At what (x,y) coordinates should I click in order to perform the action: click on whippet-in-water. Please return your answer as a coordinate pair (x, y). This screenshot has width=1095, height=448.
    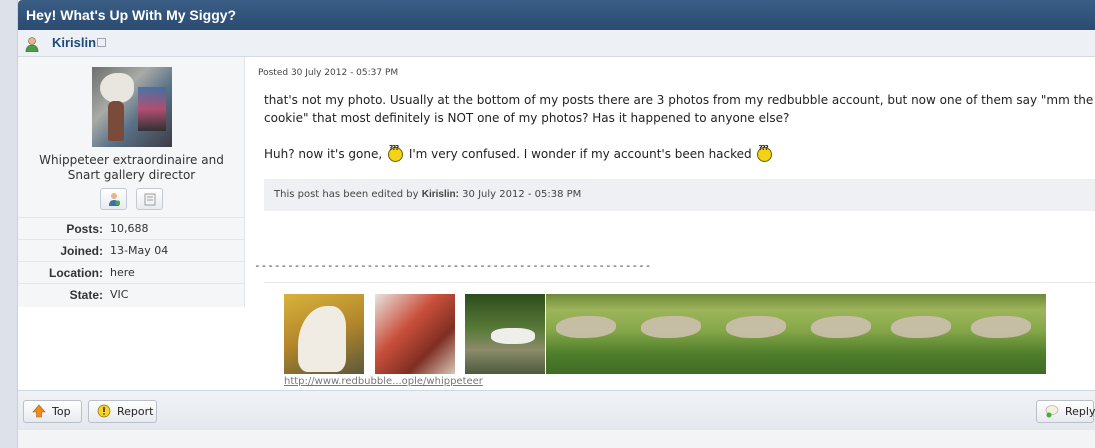
    Looking at the image, I should click on (513, 336).